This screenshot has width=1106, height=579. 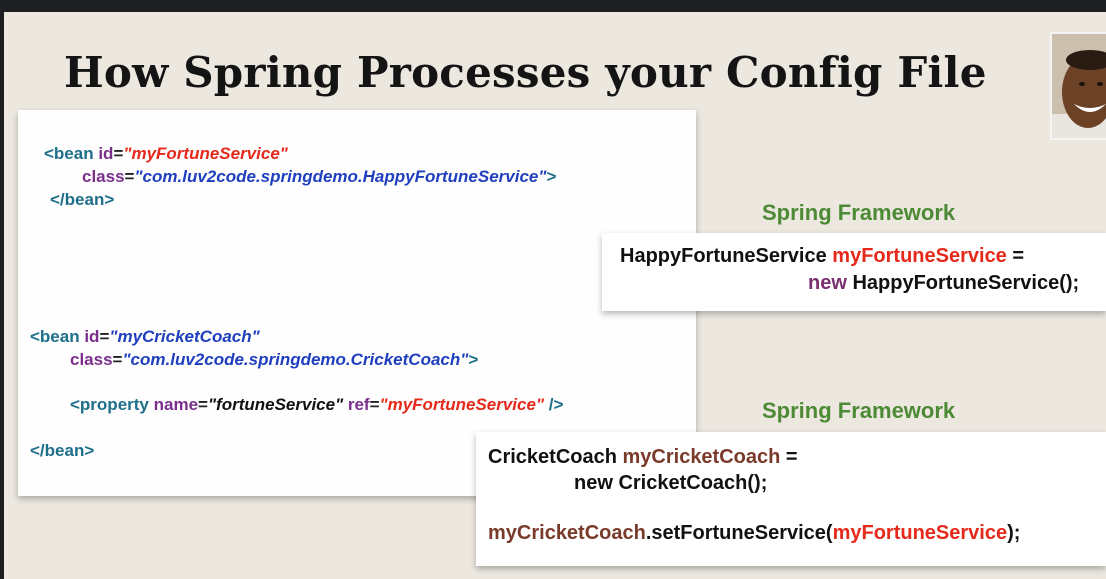 What do you see at coordinates (859, 410) in the screenshot?
I see `framework2-label: Spring Framework` at bounding box center [859, 410].